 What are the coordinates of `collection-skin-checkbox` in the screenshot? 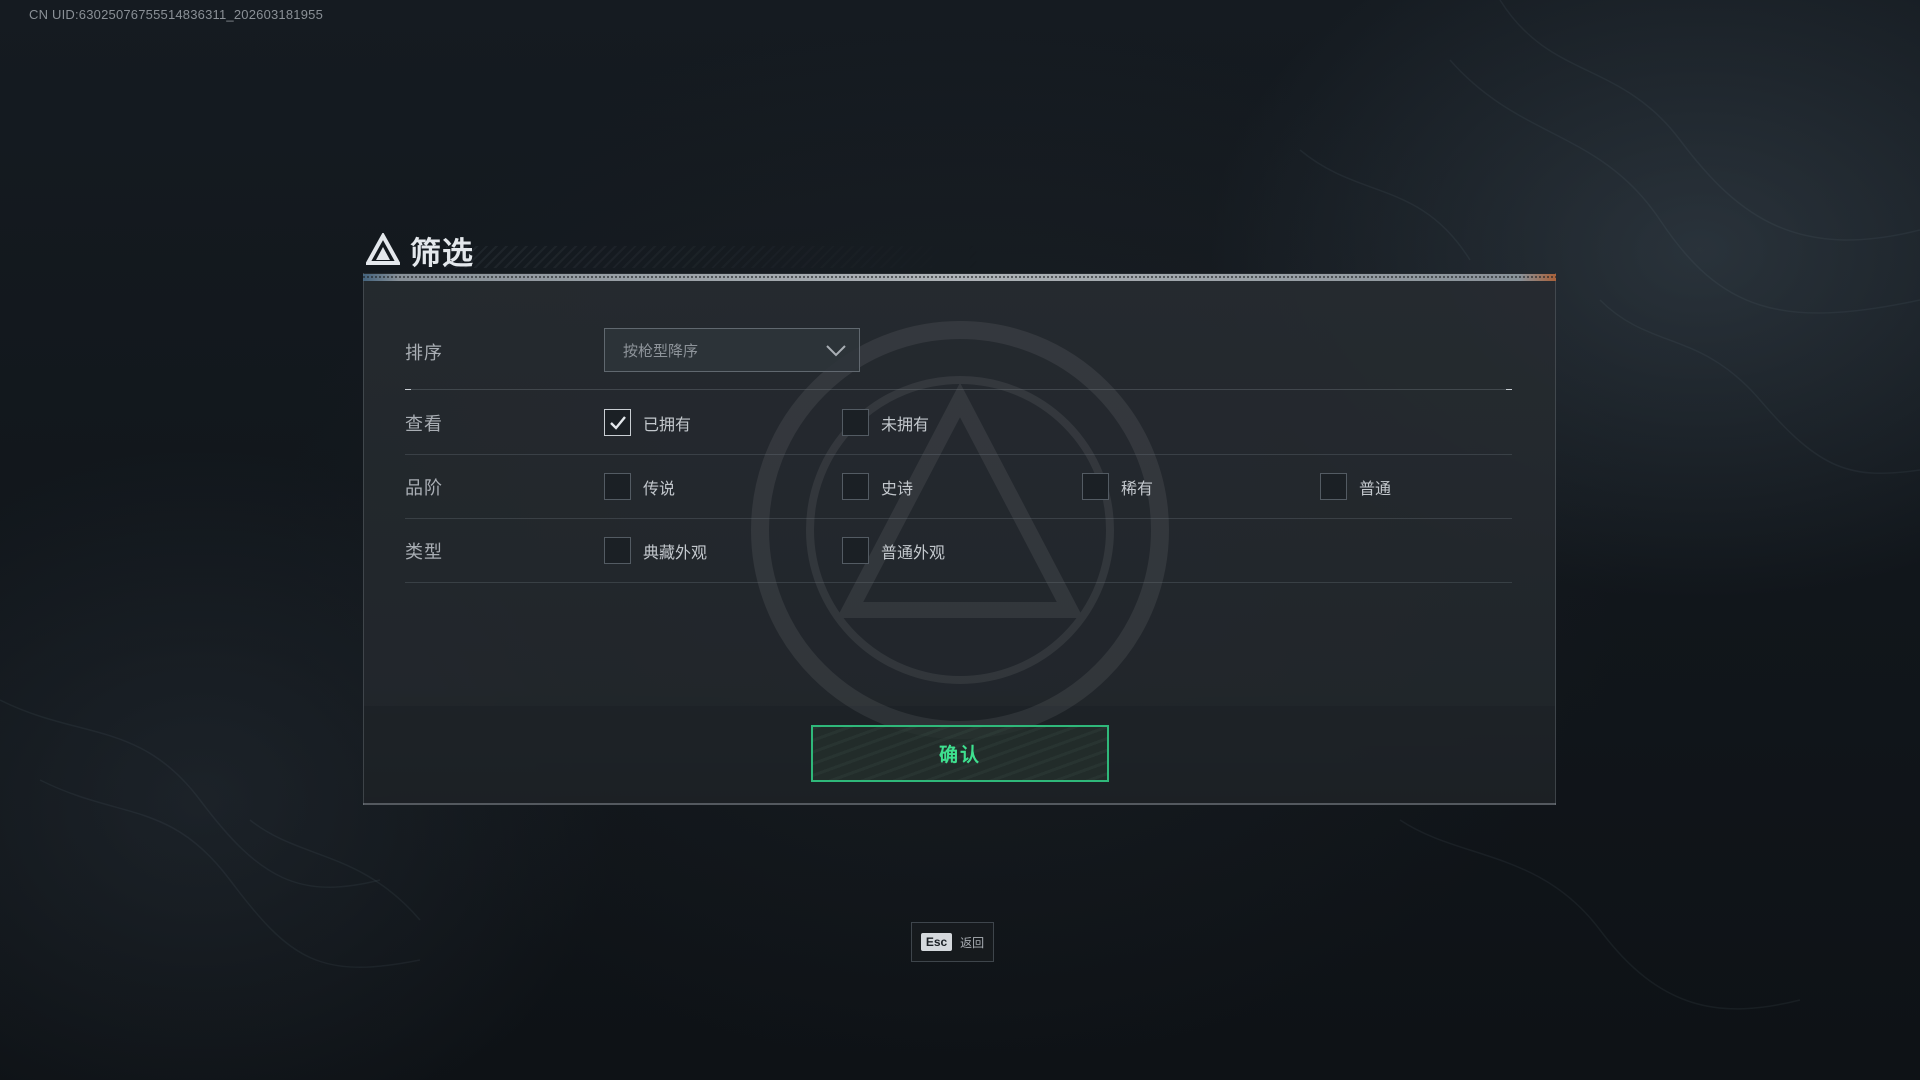 It's located at (617, 550).